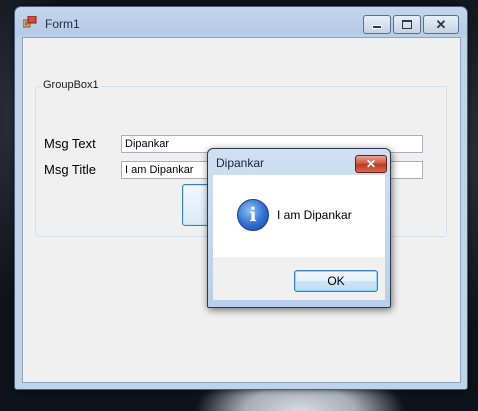 The width and height of the screenshot is (478, 411). I want to click on messagebox-message: I am Dipankar, so click(314, 215).